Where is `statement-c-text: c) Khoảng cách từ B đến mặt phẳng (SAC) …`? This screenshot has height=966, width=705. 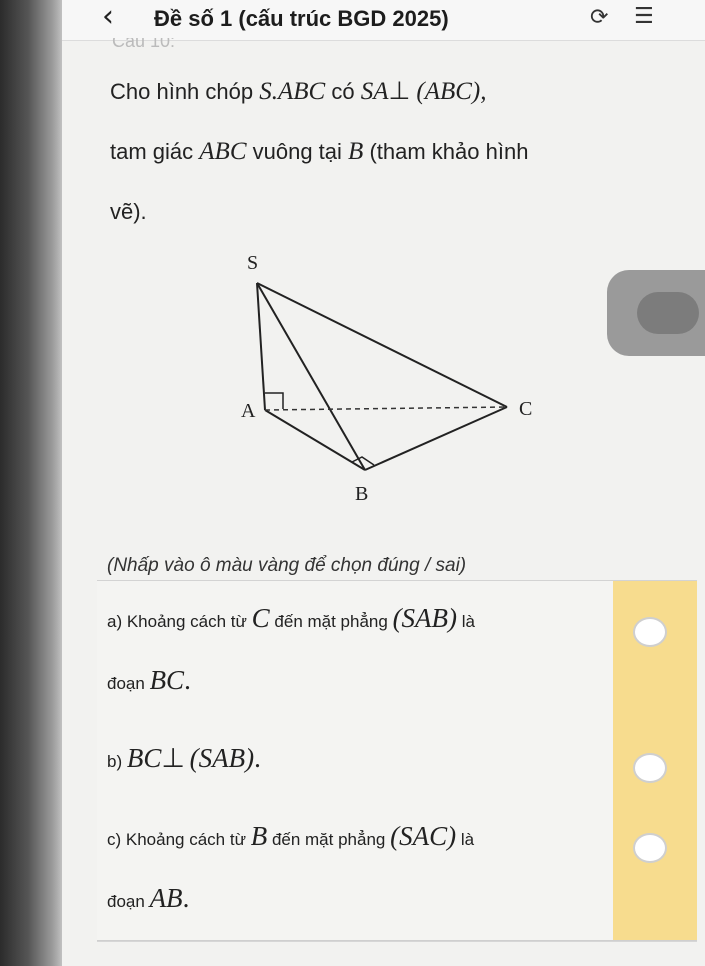 statement-c-text: c) Khoảng cách từ B đến mặt phẳng (SAC) … is located at coordinates (291, 867).